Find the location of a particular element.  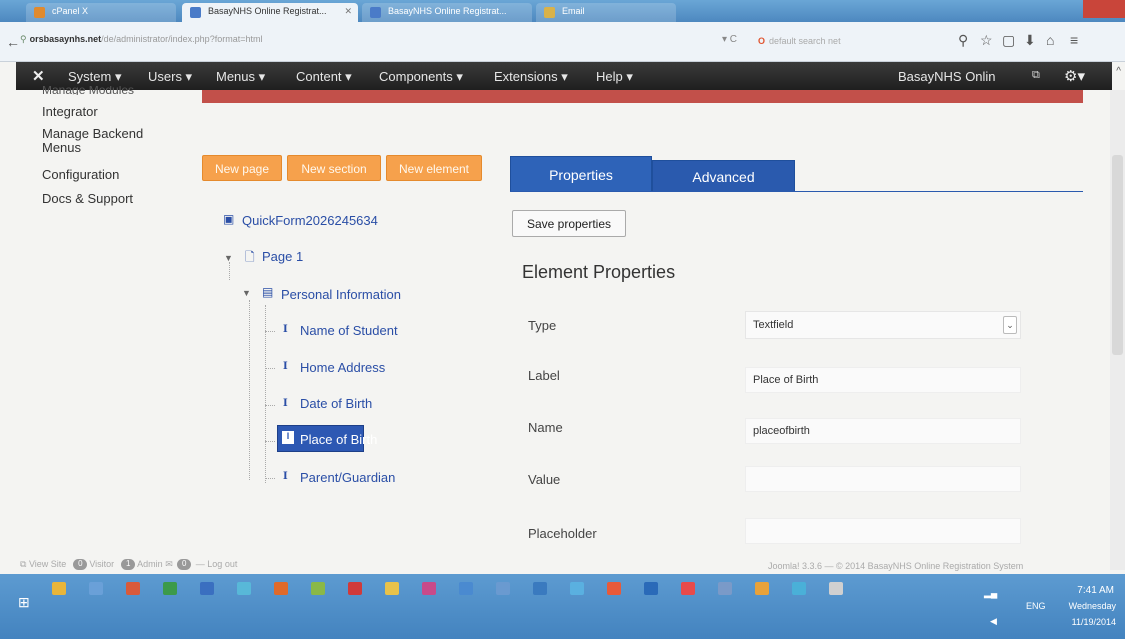

joomla-icon: ✕ is located at coordinates (38, 76).